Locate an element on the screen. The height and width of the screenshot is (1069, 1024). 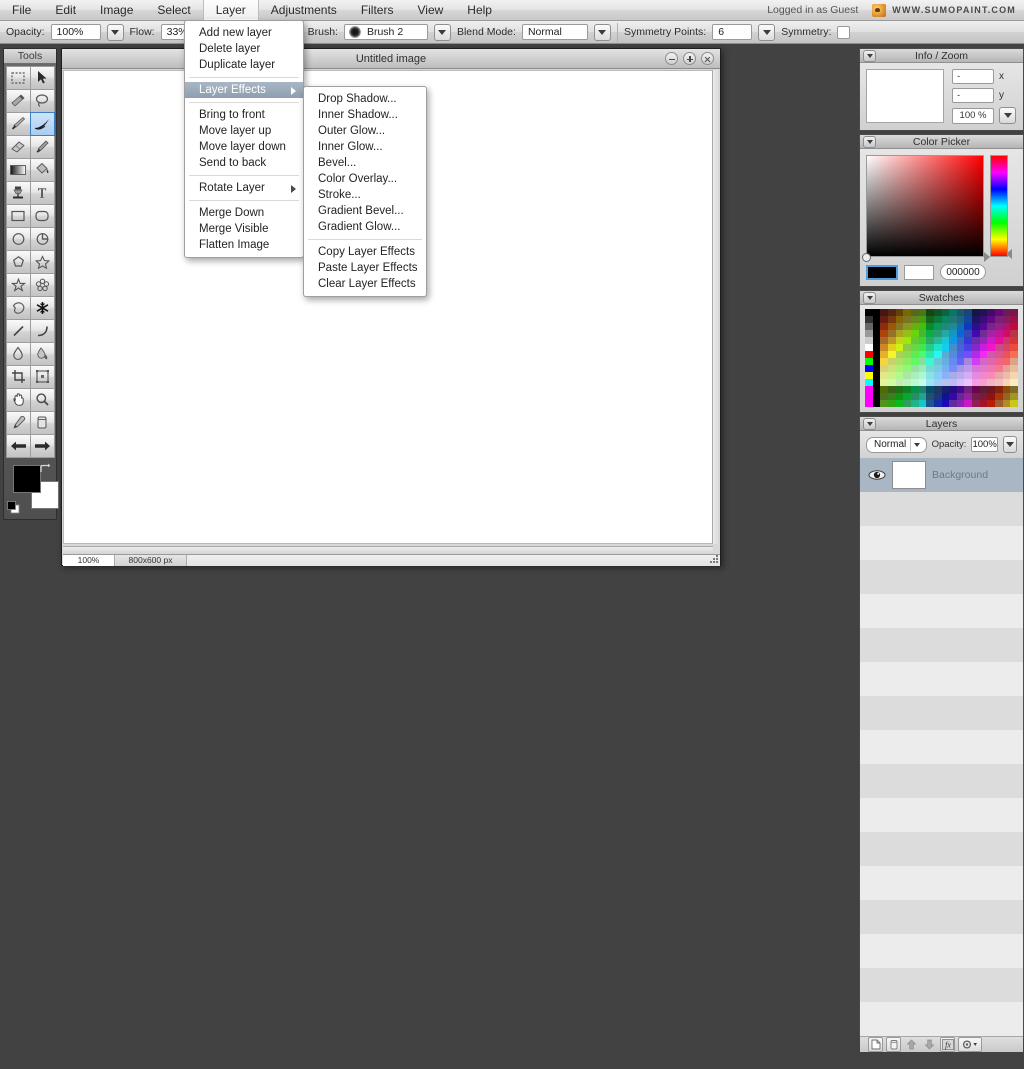
paint-bucket-tool is located at coordinates (42, 169).